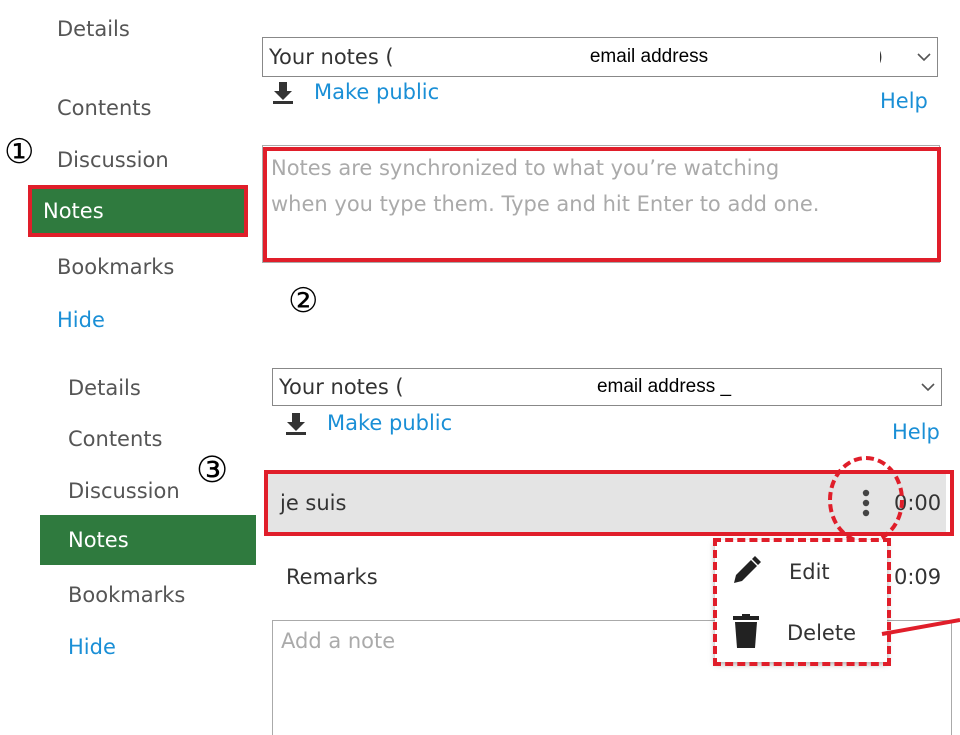 The height and width of the screenshot is (735, 960). I want to click on annotation-step-1: ①, so click(19, 152).